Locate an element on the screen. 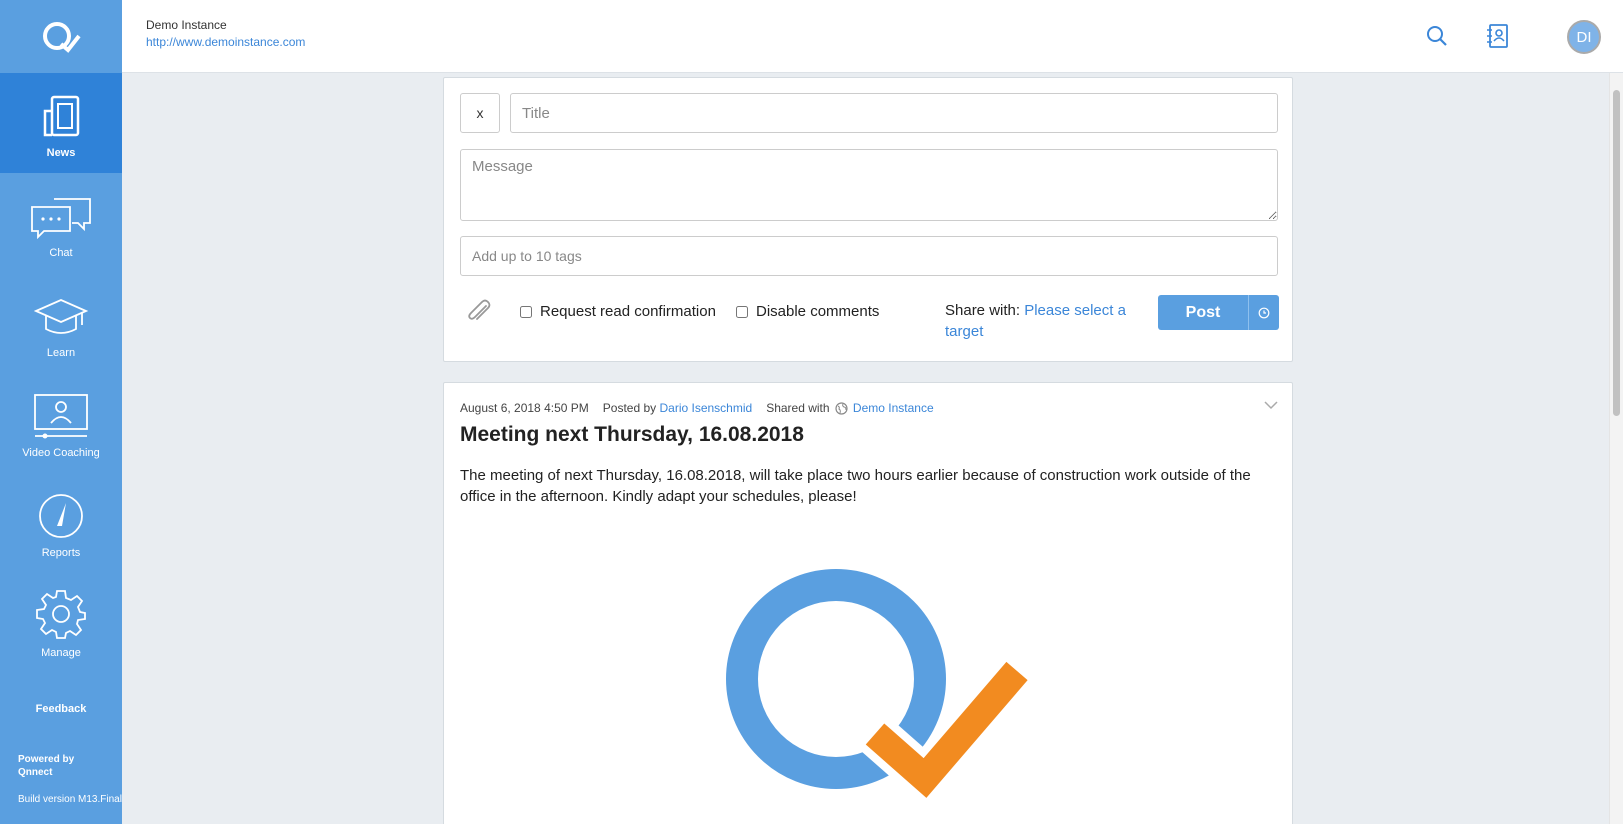 The image size is (1623, 824). nav-label: Chat is located at coordinates (61, 253).